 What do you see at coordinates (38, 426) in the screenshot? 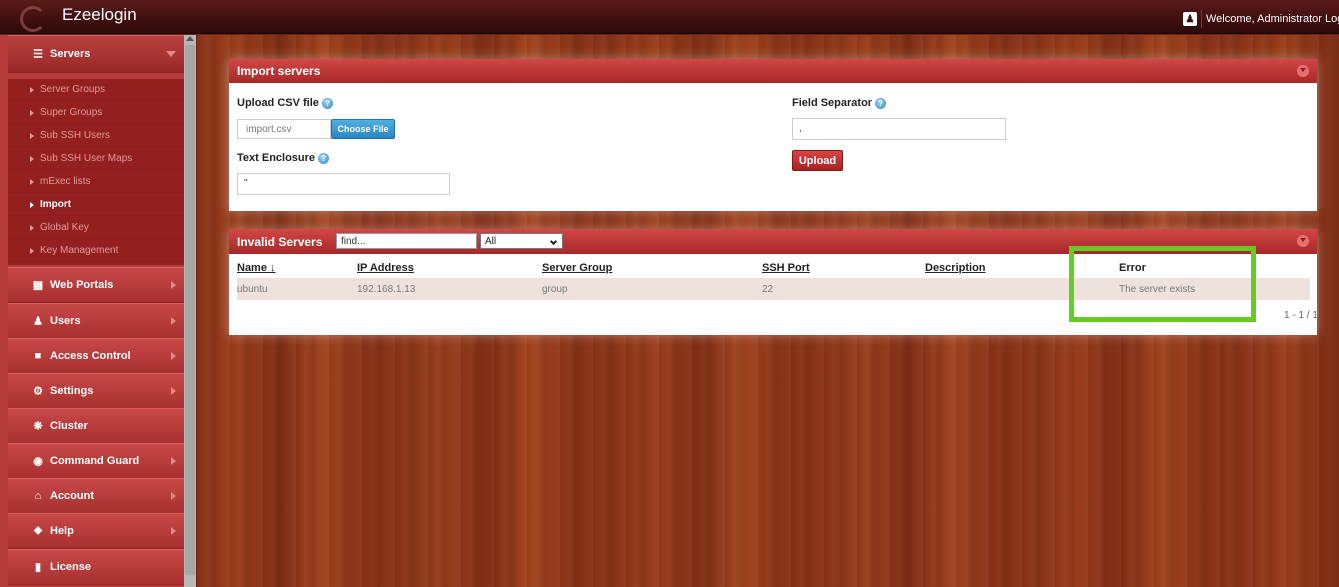
I see `cluster-icon: ❋` at bounding box center [38, 426].